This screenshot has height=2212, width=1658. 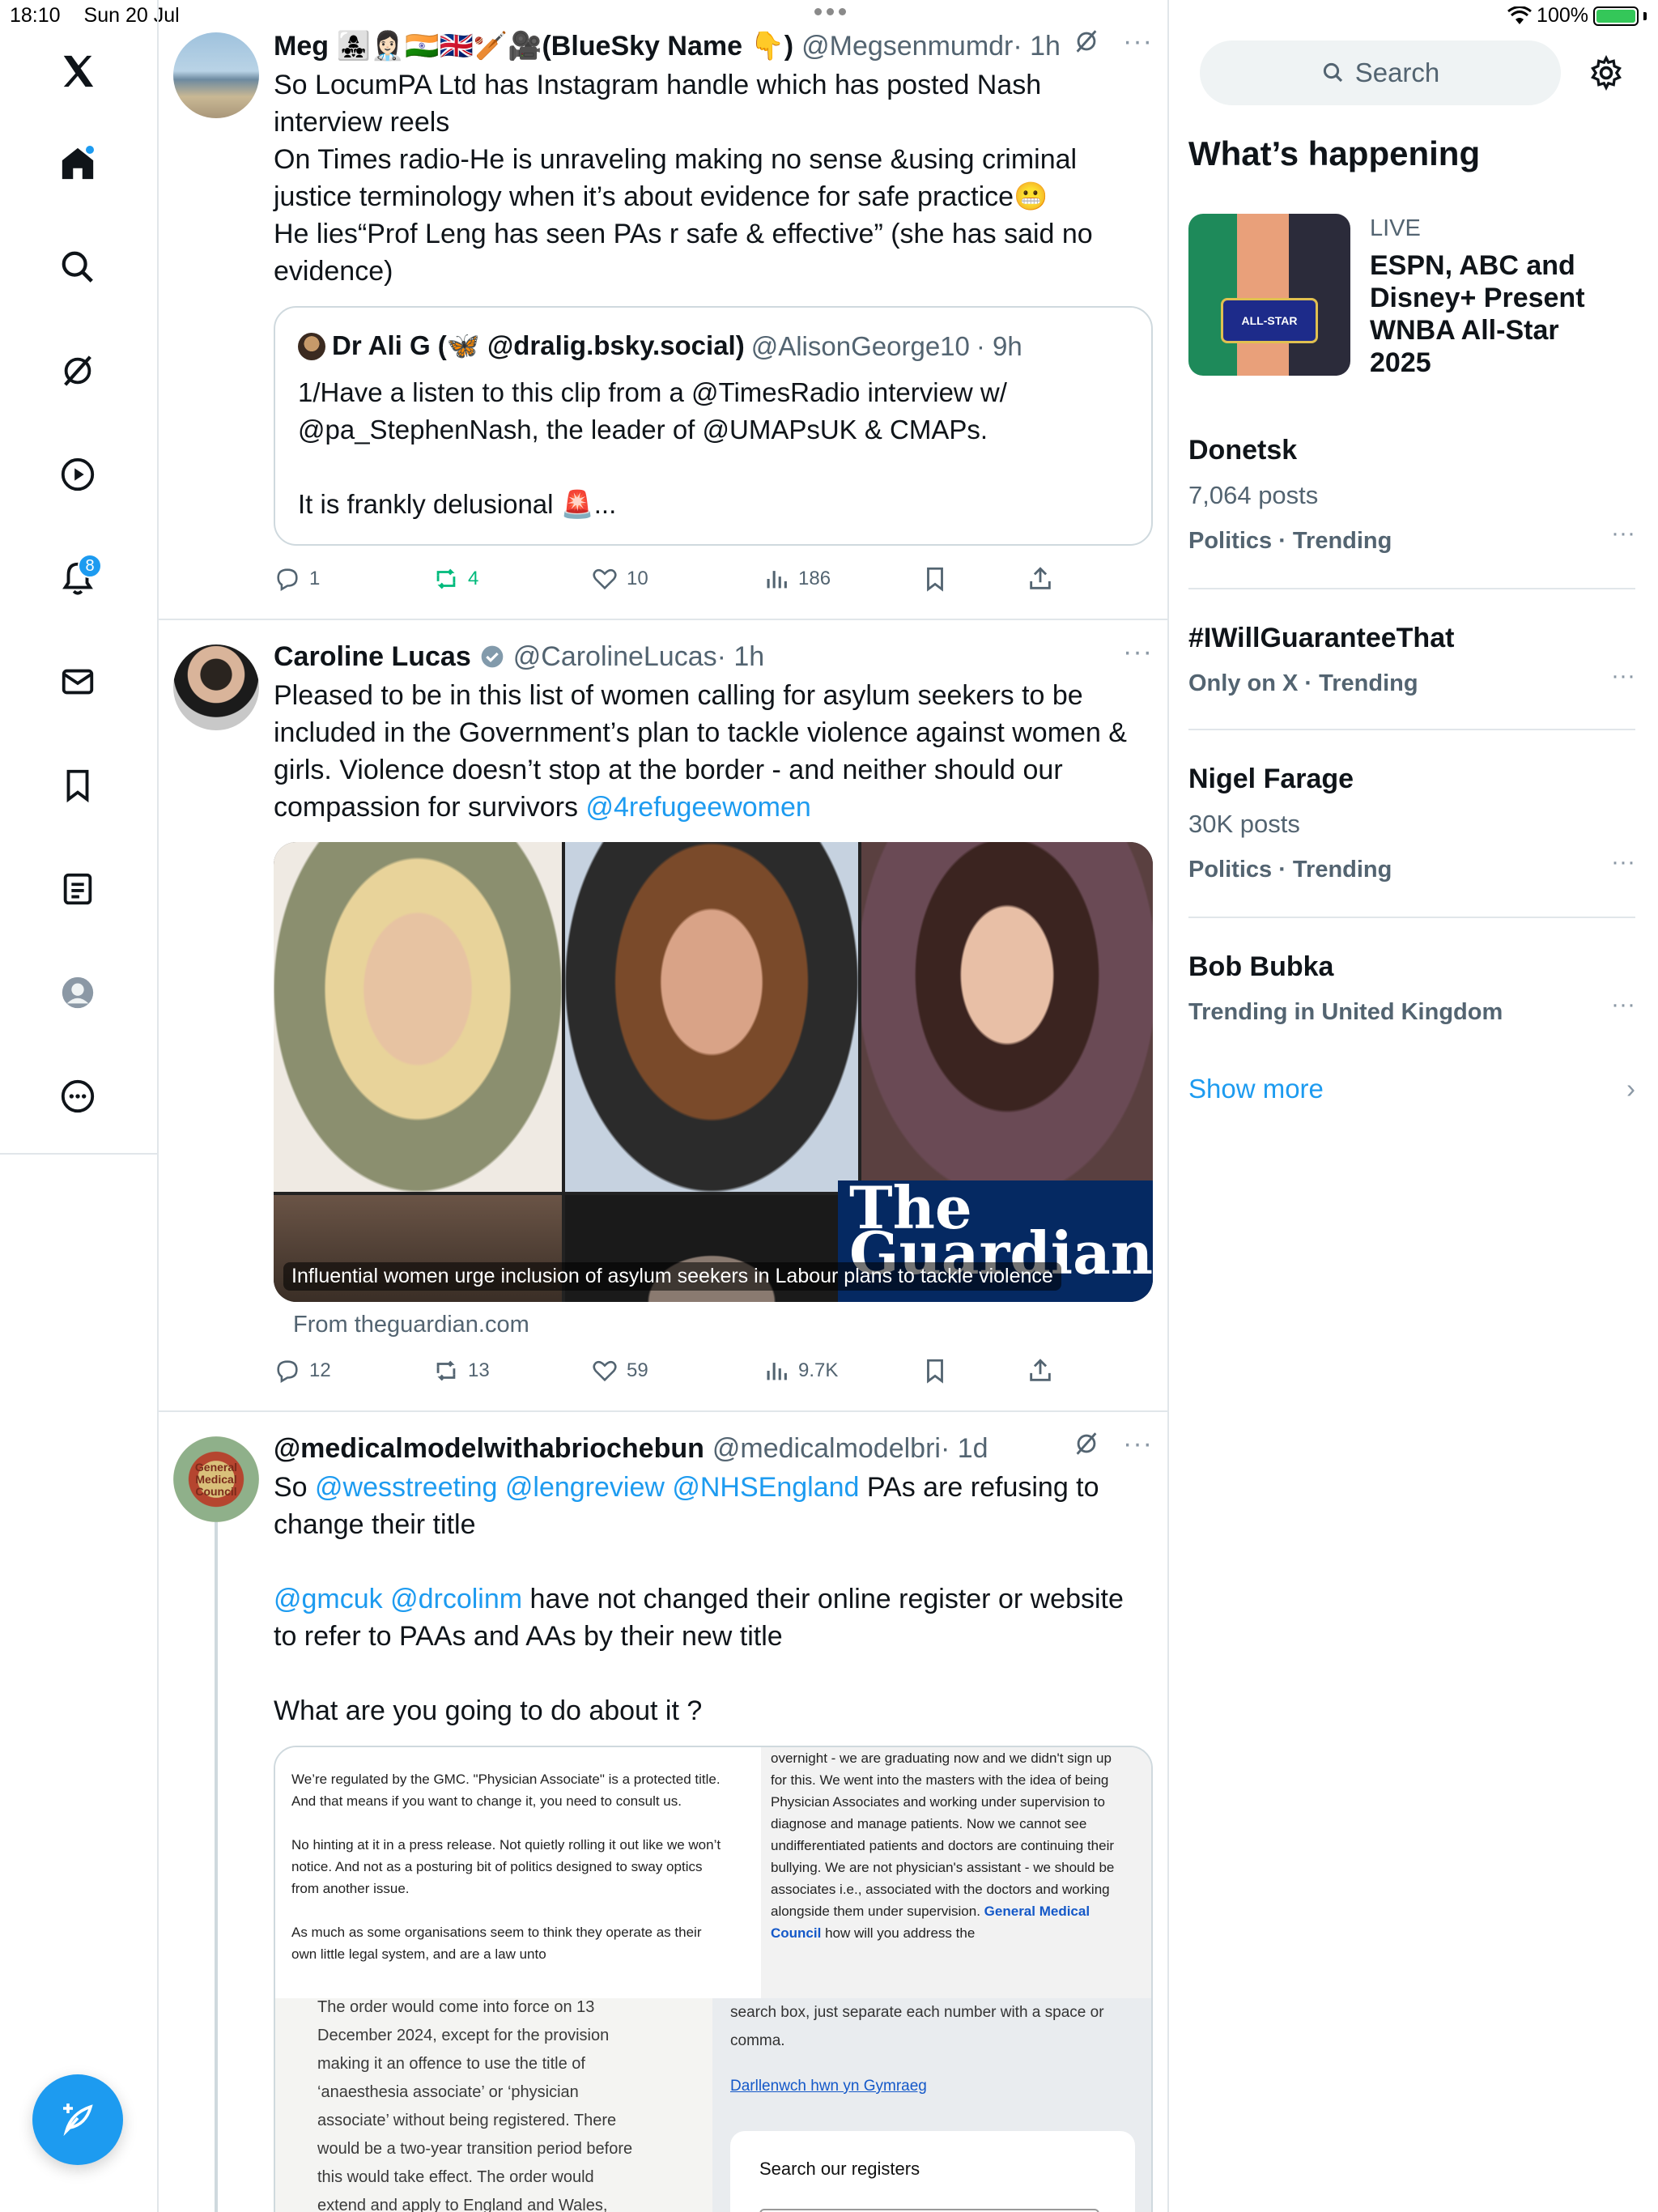 I want to click on author-name: Meg 👩‍👧‍👧👩🏻‍⚕️🇮🇳🇬🇧🏏🎥(BlueSky Name 👇), so click(x=533, y=46).